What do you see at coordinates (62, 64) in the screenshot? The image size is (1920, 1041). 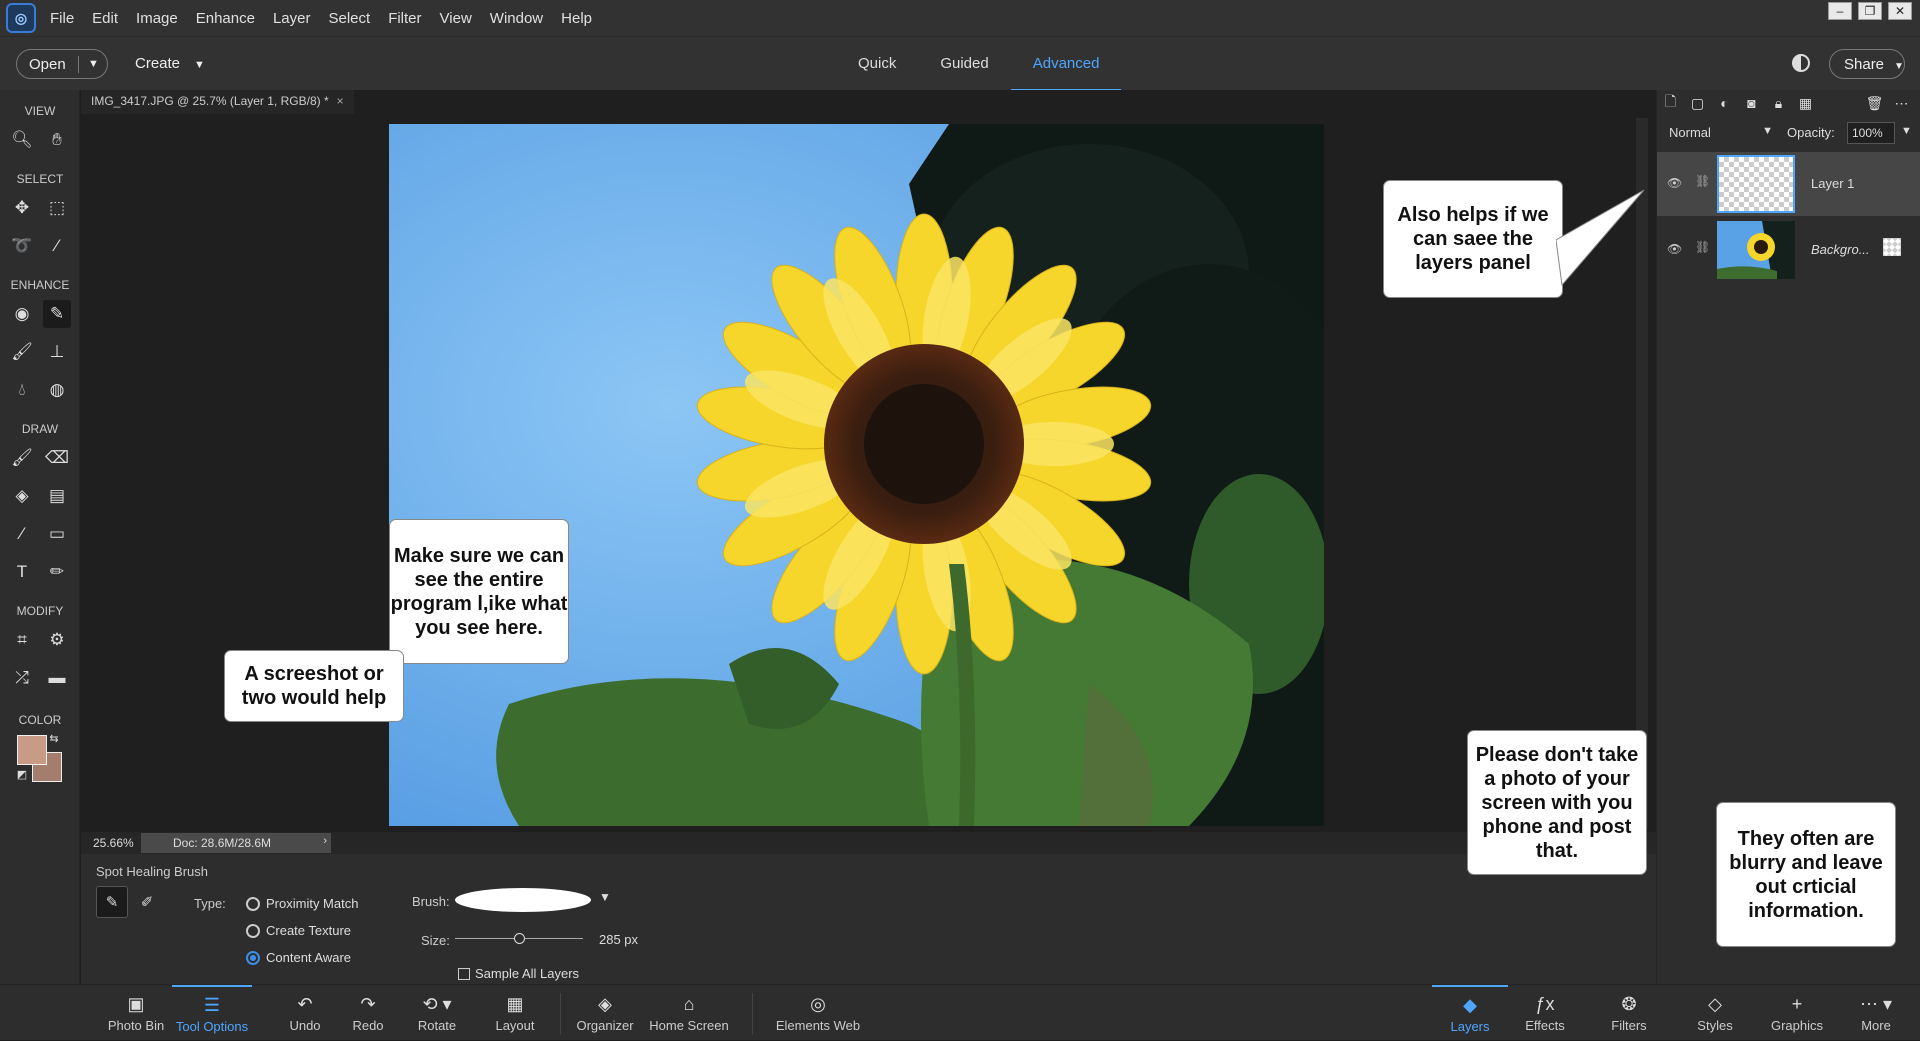 I see `open-button: Open ▼` at bounding box center [62, 64].